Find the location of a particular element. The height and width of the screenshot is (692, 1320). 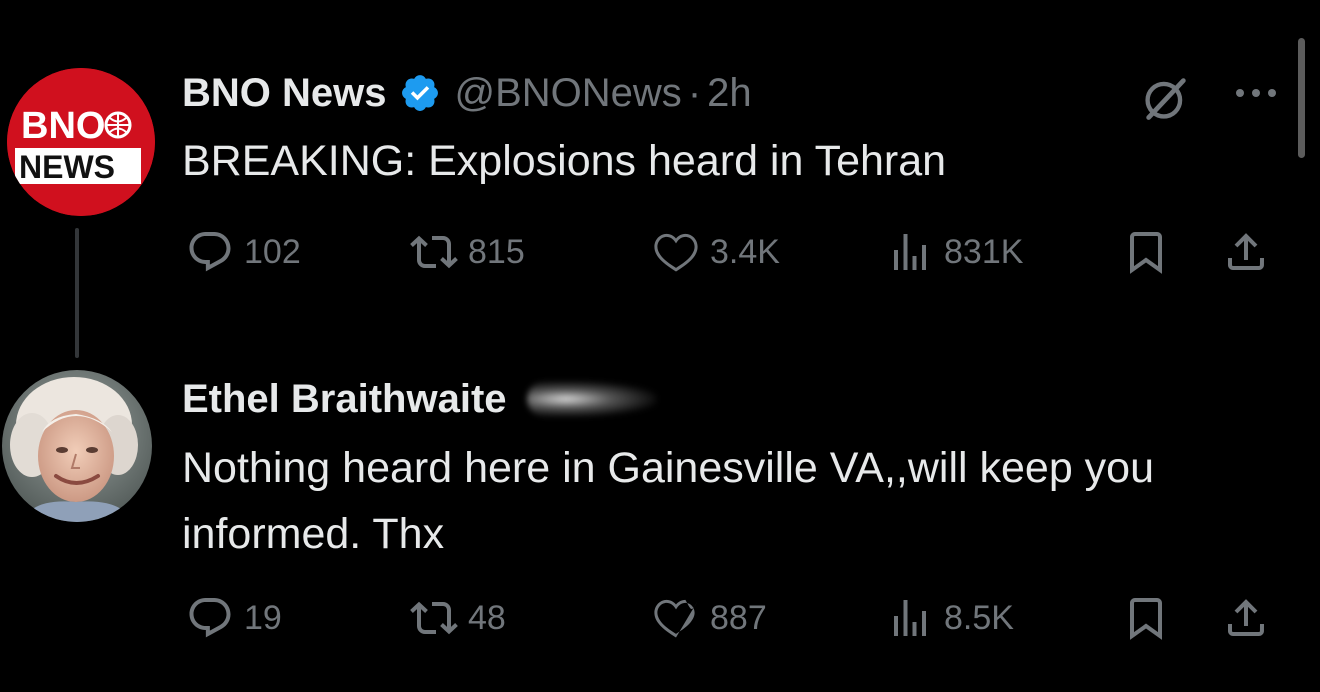

timestamp: 2h is located at coordinates (729, 93).